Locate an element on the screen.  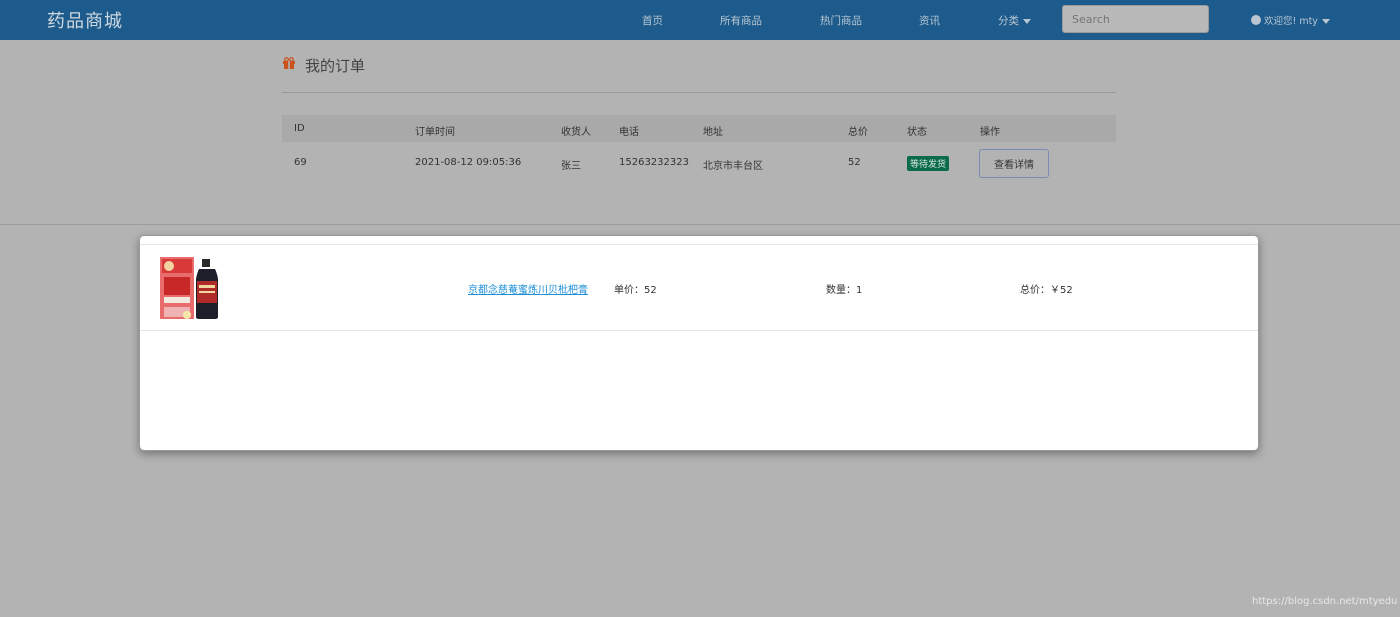
header-total: 总价 is located at coordinates (858, 132).